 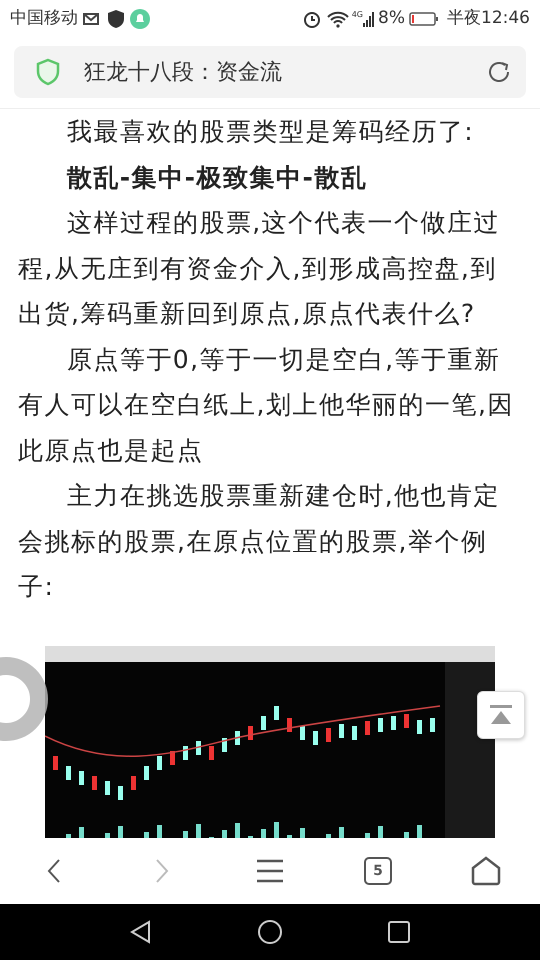 I want to click on back-to-top-button, so click(x=501, y=715).